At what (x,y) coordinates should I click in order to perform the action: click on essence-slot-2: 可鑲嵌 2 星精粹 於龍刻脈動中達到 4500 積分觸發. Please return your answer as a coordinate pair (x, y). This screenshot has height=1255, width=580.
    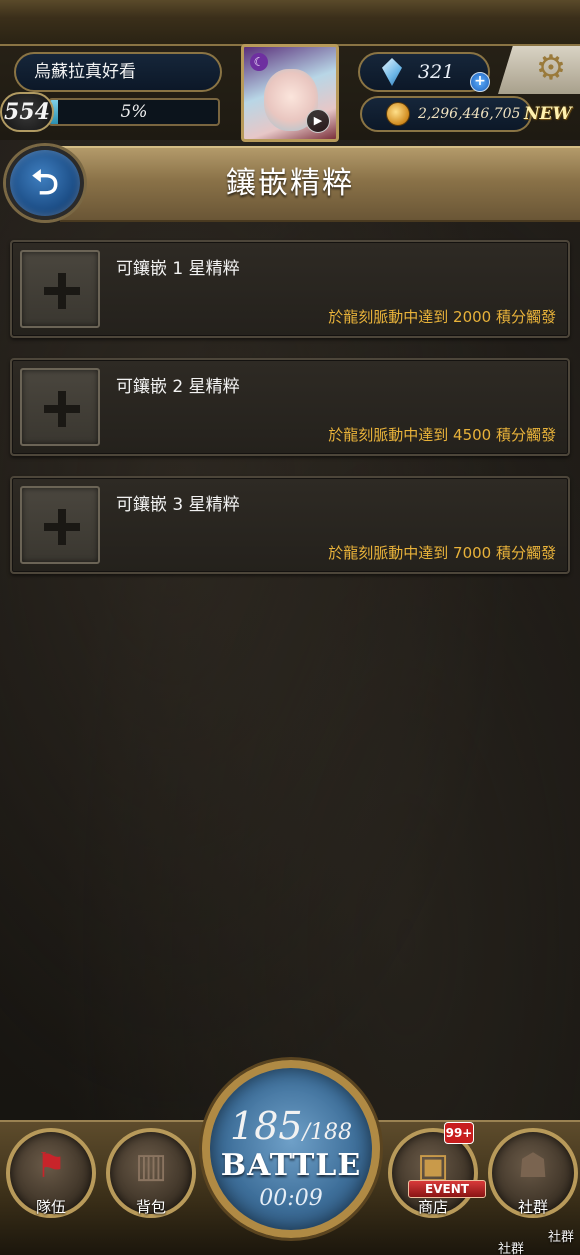
    Looking at the image, I should click on (290, 407).